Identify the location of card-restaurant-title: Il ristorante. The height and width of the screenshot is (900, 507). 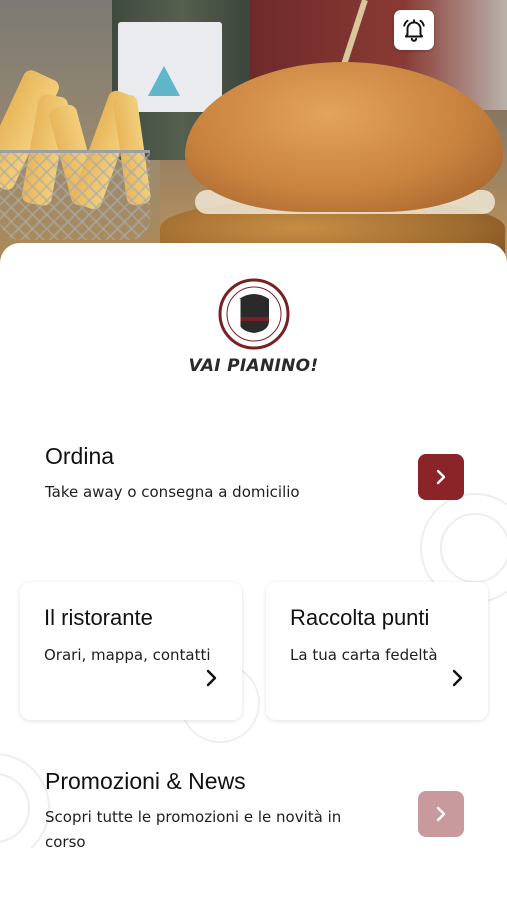
(98, 617).